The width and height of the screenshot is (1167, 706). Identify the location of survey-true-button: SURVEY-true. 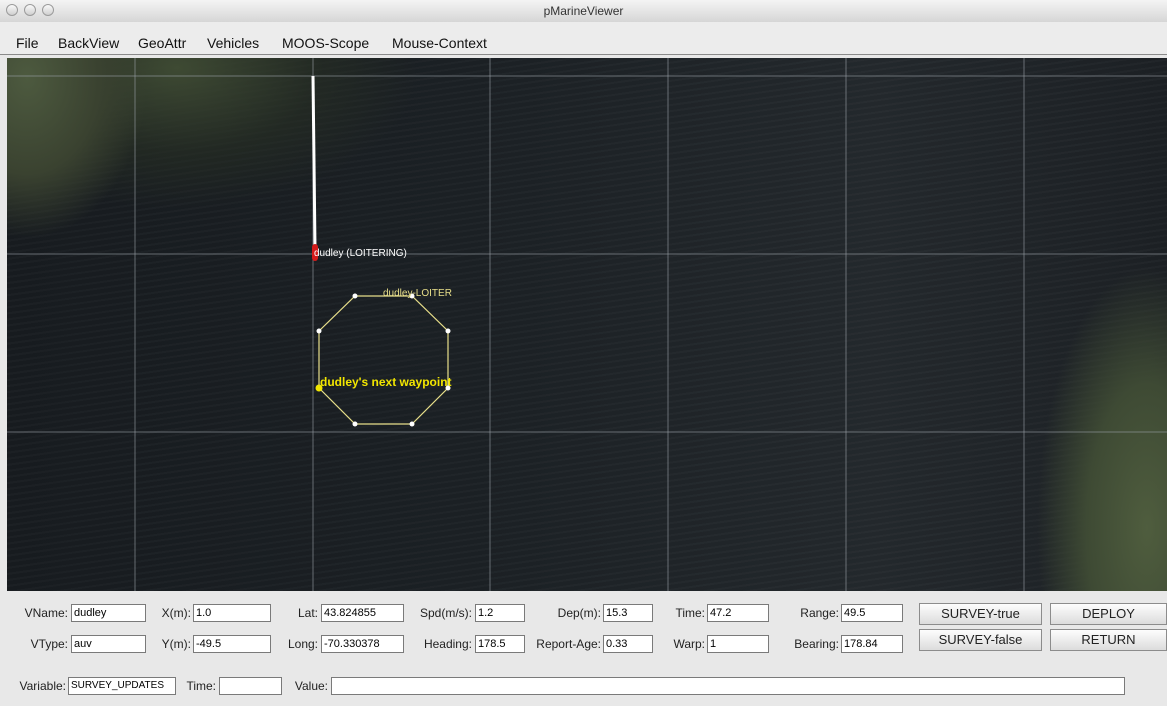
(980, 614).